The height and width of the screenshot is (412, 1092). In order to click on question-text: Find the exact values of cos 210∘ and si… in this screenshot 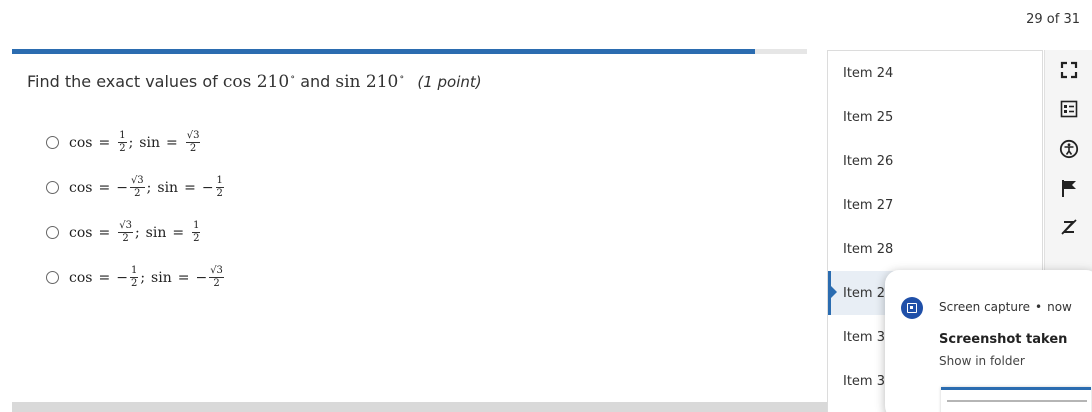, I will do `click(254, 82)`.